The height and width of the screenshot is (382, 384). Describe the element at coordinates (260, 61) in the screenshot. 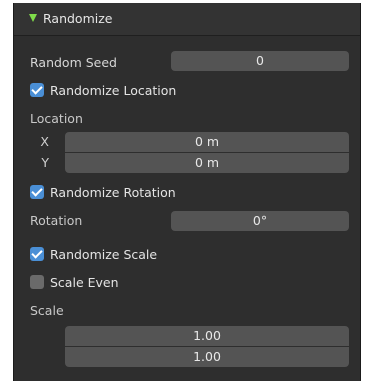

I see `random-seed-field: 0` at that location.